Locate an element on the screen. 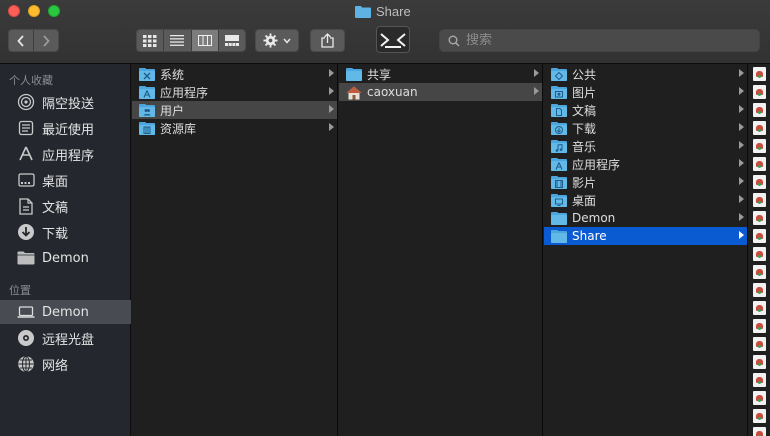 The image size is (770, 436). documents-icon is located at coordinates (26, 206).